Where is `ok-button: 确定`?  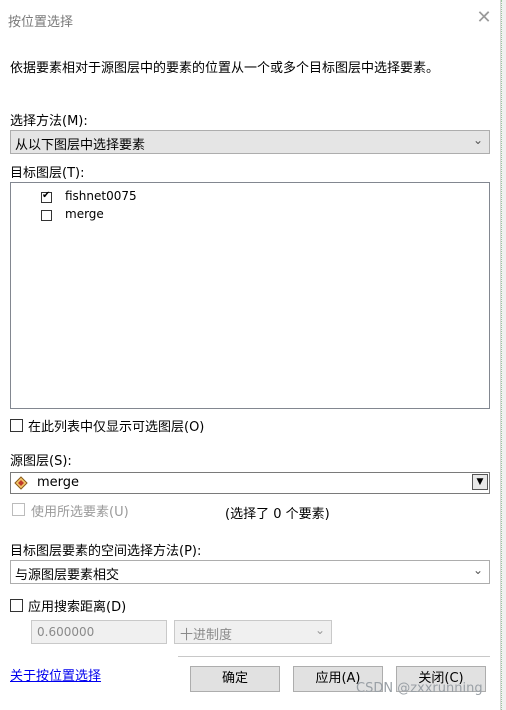
ok-button: 确定 is located at coordinates (235, 679).